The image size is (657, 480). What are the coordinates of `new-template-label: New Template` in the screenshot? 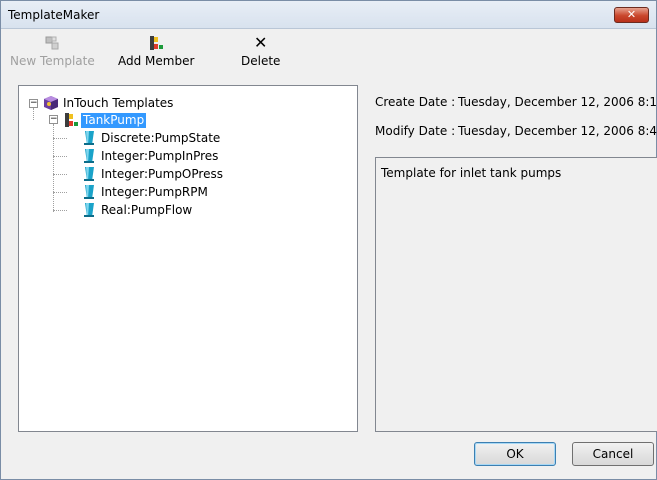 It's located at (52, 61).